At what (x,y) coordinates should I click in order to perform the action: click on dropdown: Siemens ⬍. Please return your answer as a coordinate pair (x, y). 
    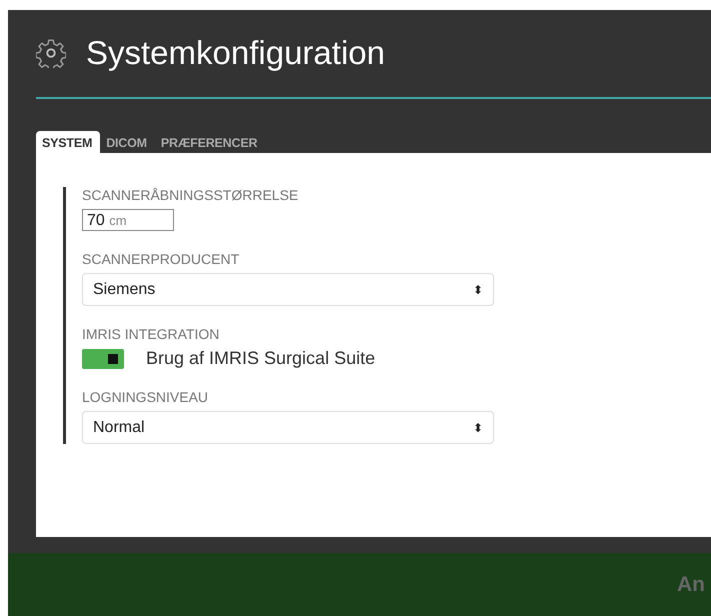
    Looking at the image, I should click on (288, 289).